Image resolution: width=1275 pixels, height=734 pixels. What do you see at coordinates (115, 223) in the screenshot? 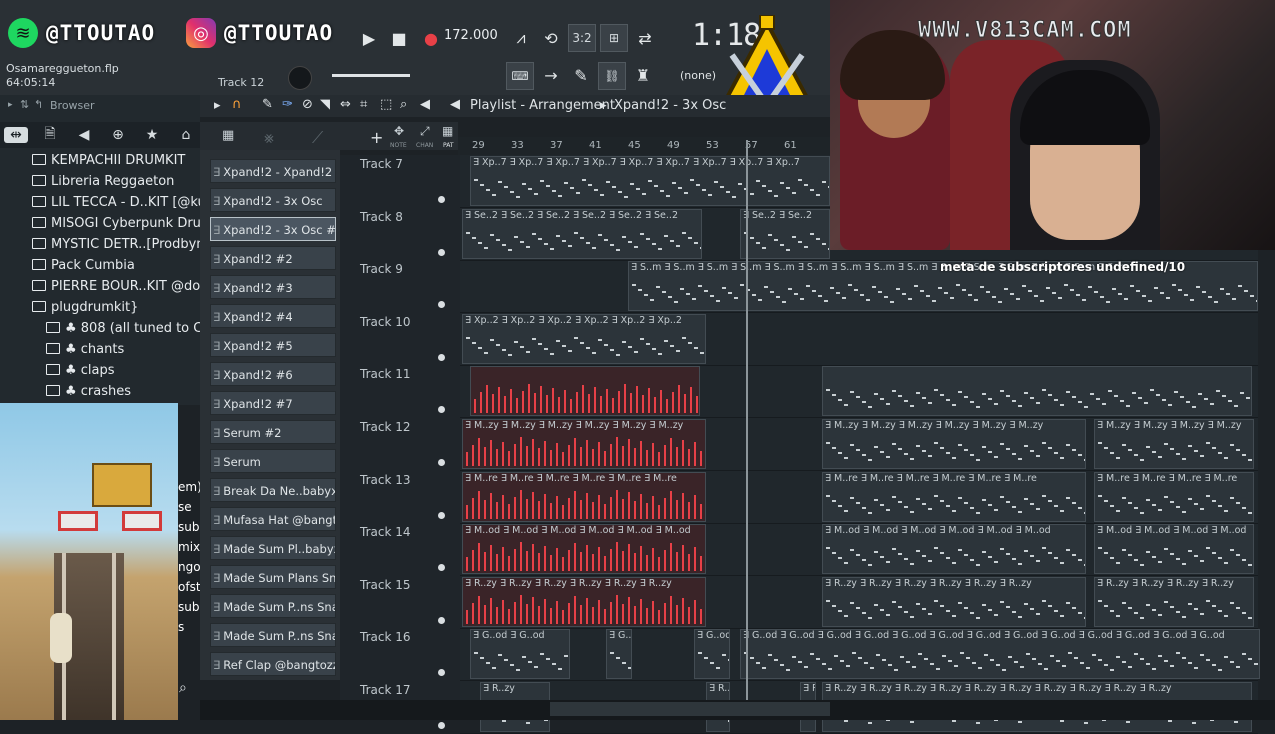
I see `browser-item: MISOGI Cyberpunk Drumkit` at bounding box center [115, 223].